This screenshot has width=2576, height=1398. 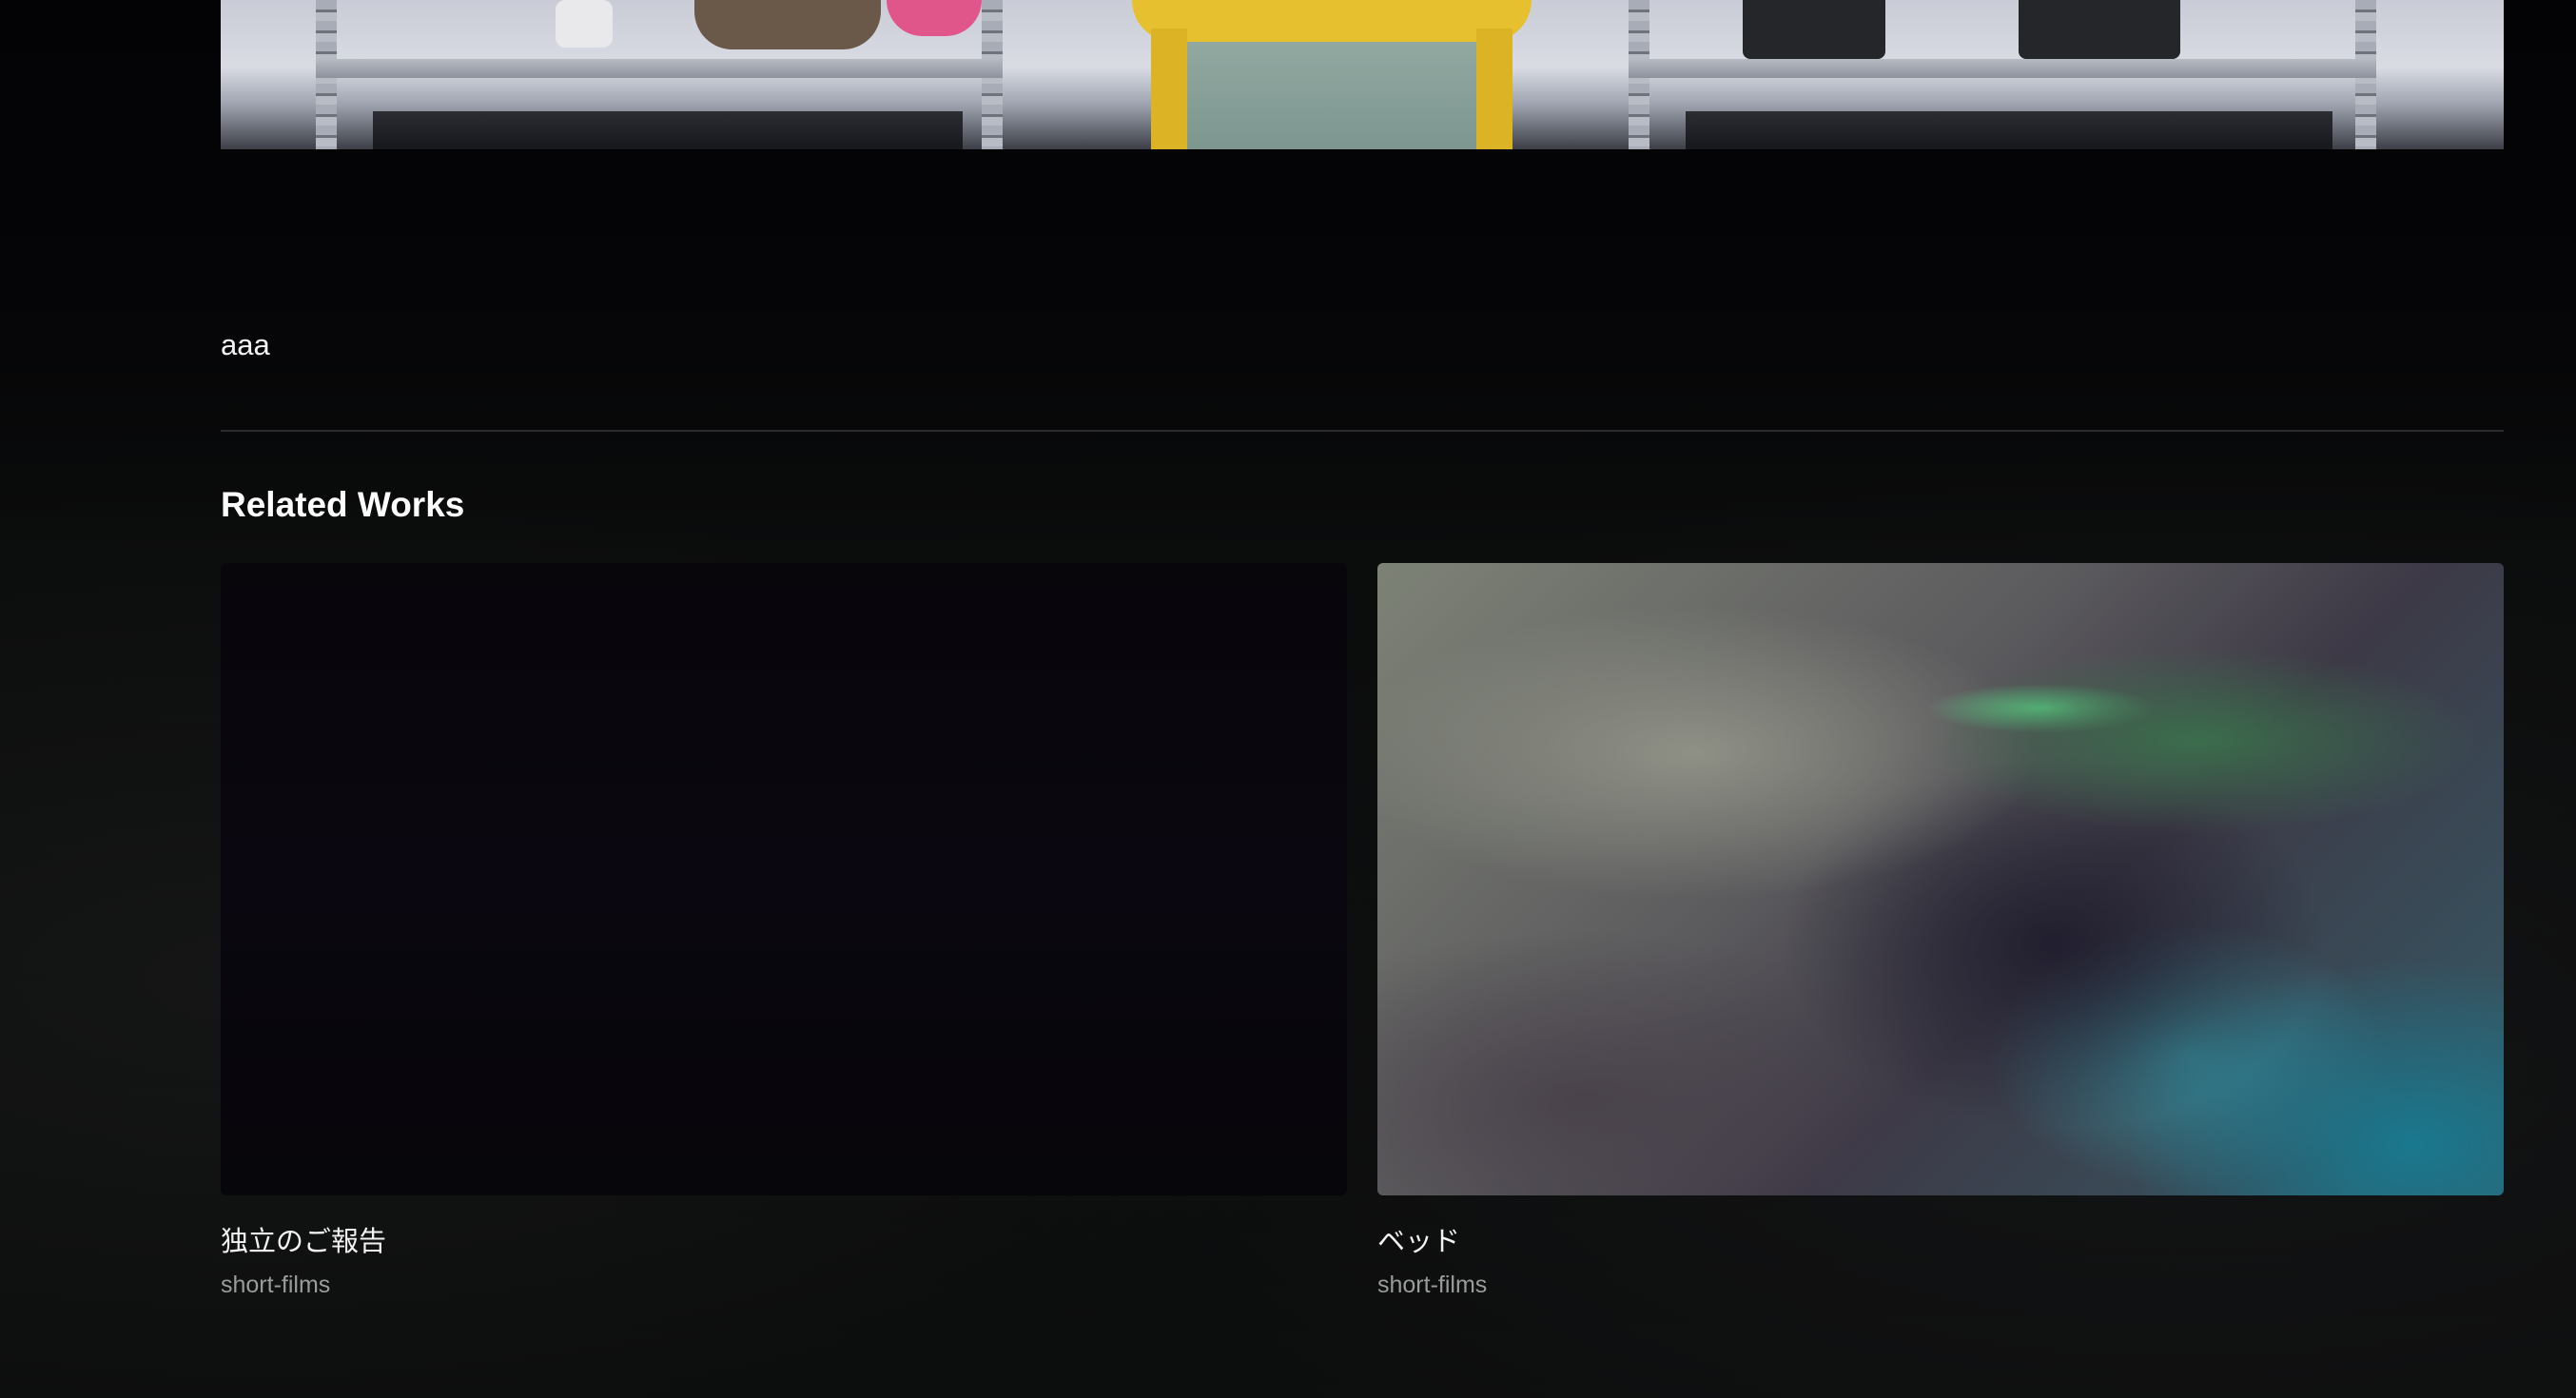 I want to click on related-work-title: ベッド, so click(x=1941, y=1242).